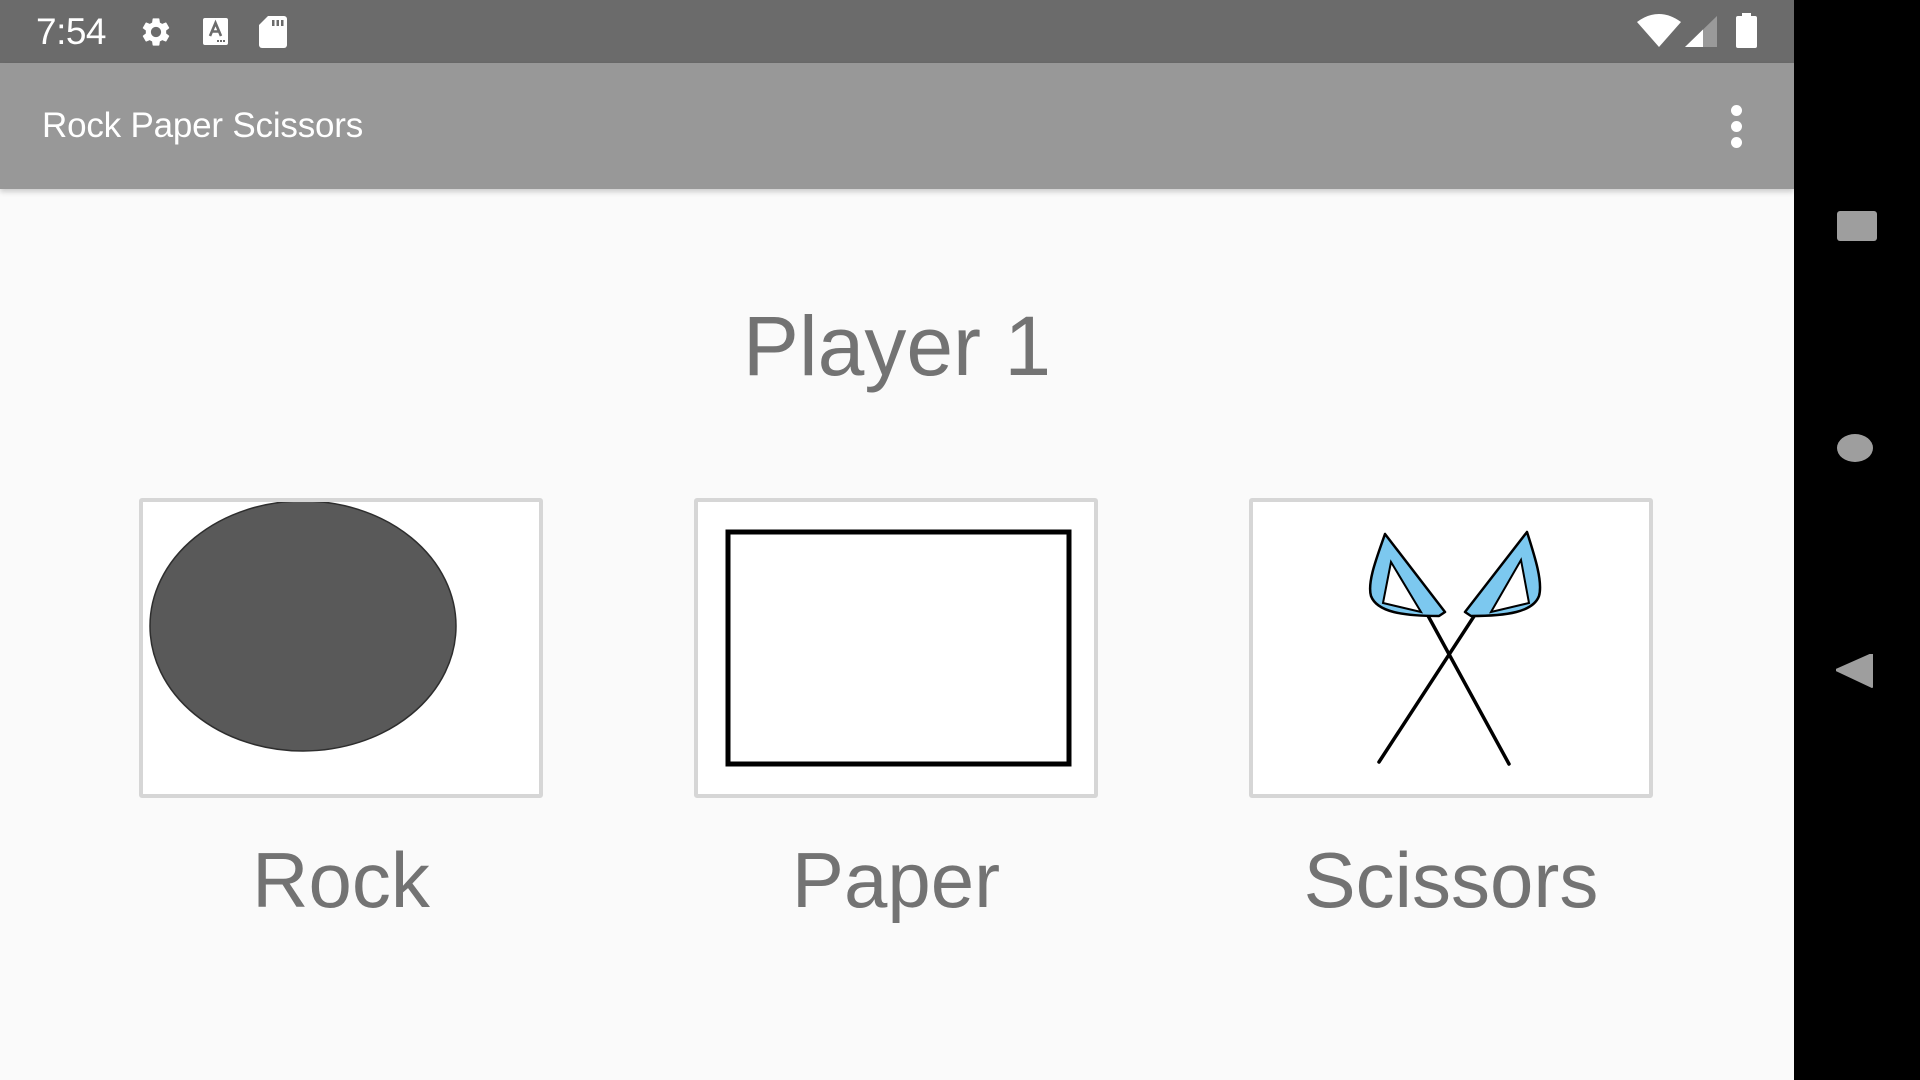 This screenshot has width=1920, height=1080. I want to click on status-bar: 7:54, so click(897, 31).